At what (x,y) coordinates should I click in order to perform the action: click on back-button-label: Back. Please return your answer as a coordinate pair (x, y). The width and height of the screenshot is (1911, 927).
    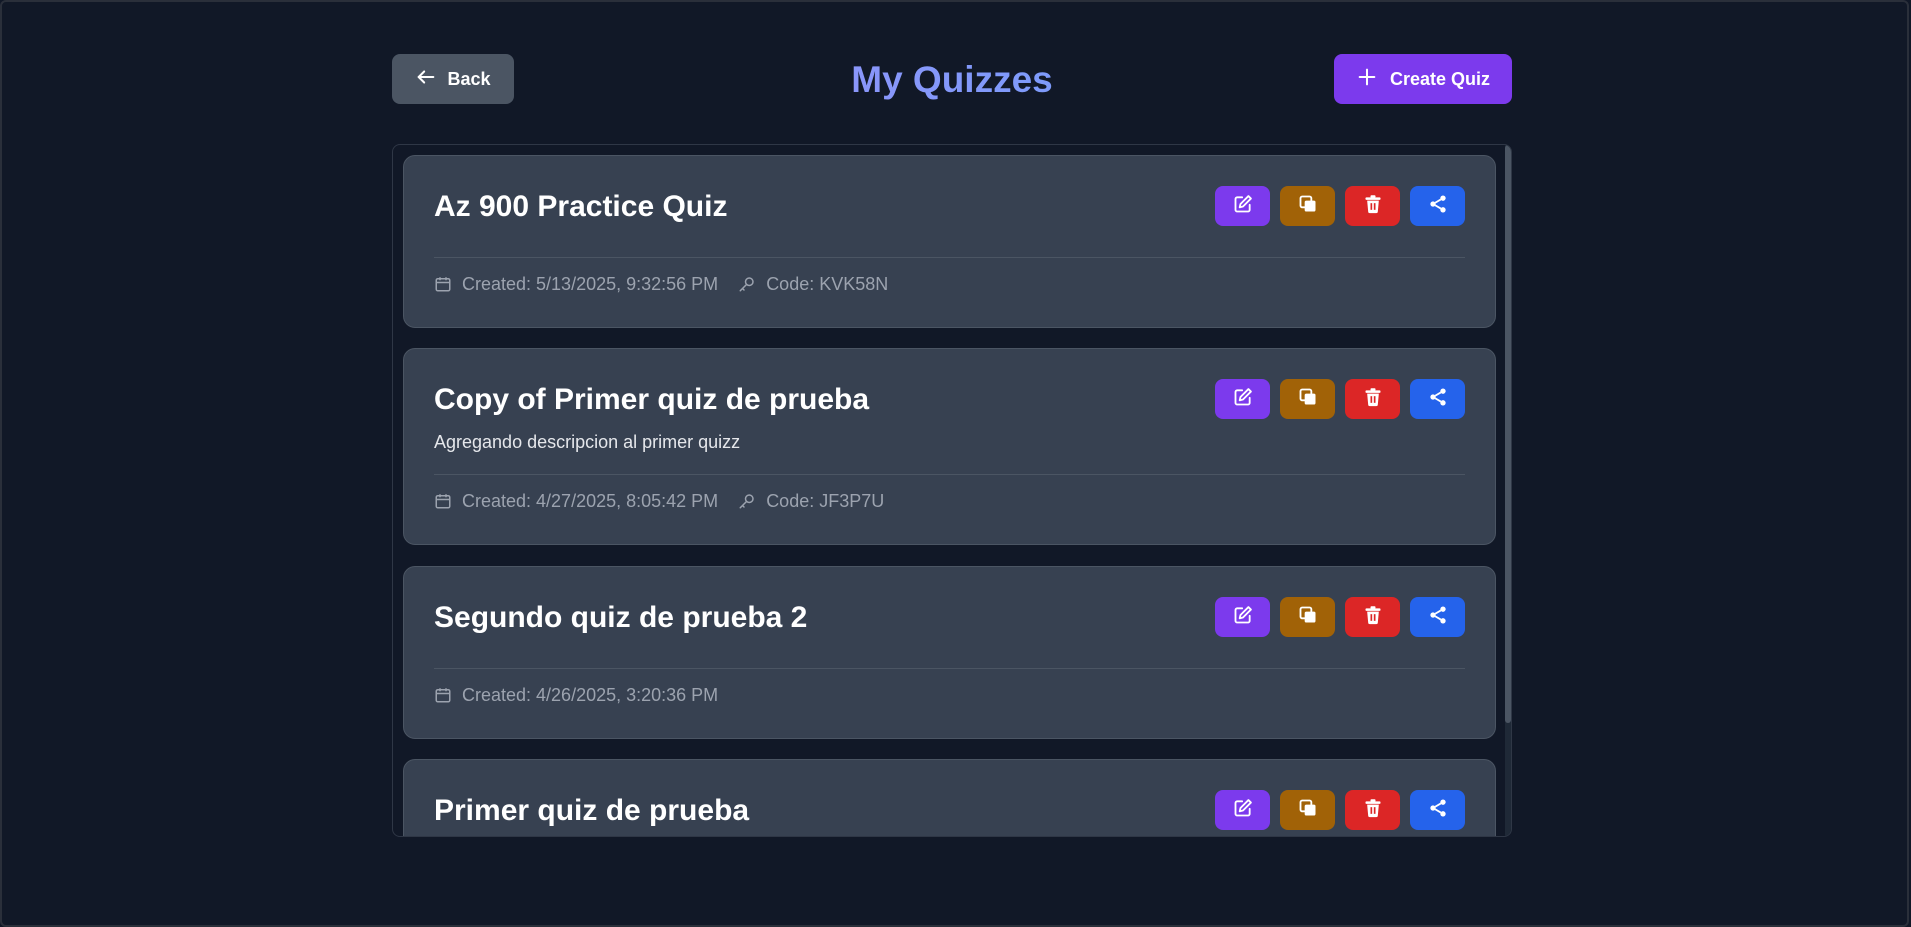
    Looking at the image, I should click on (469, 78).